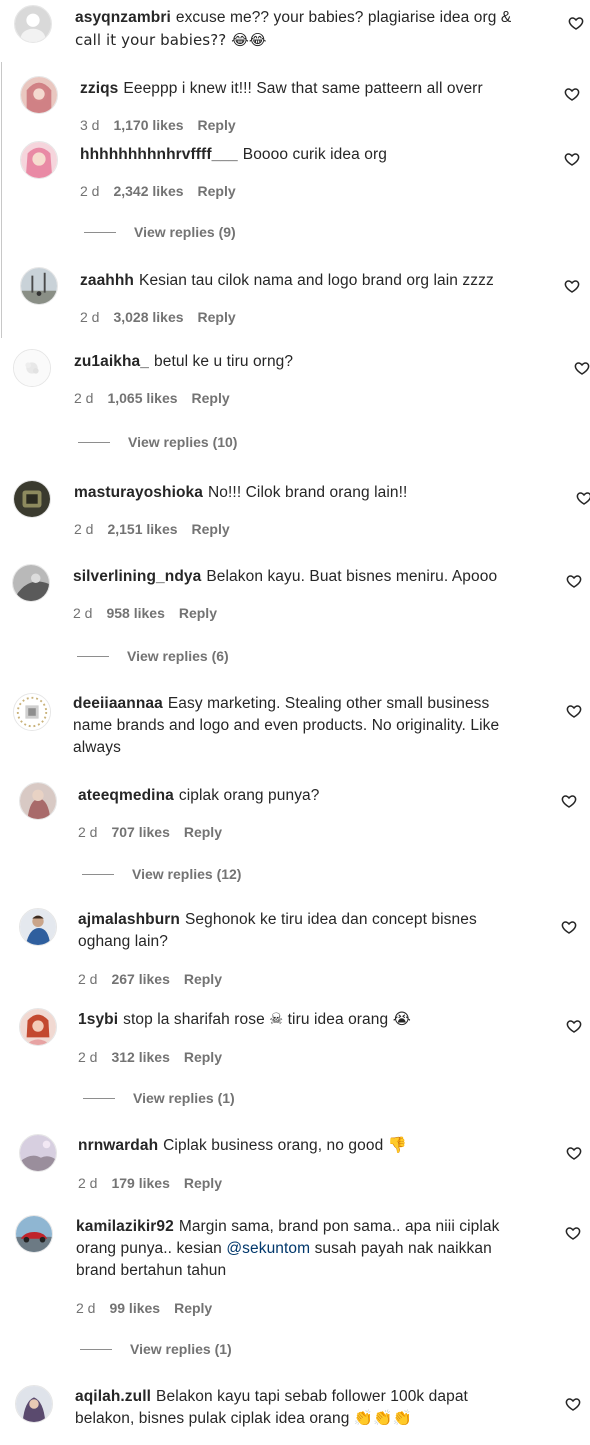  I want to click on username: nrnwardah, so click(118, 1145).